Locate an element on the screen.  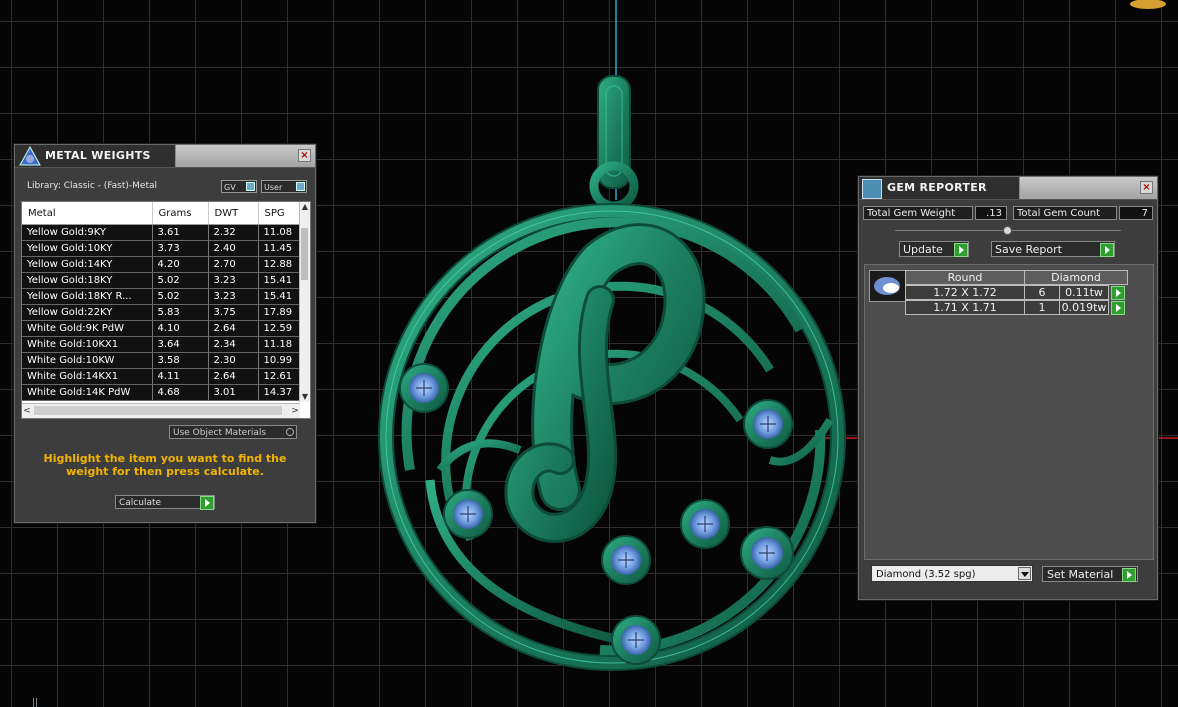
scroll-left-icon: < is located at coordinates (27, 411).